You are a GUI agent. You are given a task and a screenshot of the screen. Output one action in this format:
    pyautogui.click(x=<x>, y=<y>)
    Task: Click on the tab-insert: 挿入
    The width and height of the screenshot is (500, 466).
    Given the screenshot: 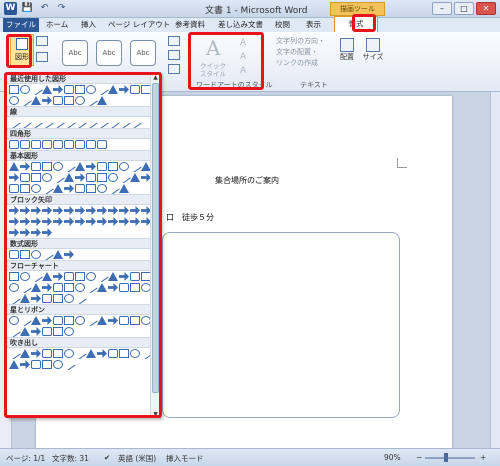 What is the action you would take?
    pyautogui.click(x=88, y=24)
    